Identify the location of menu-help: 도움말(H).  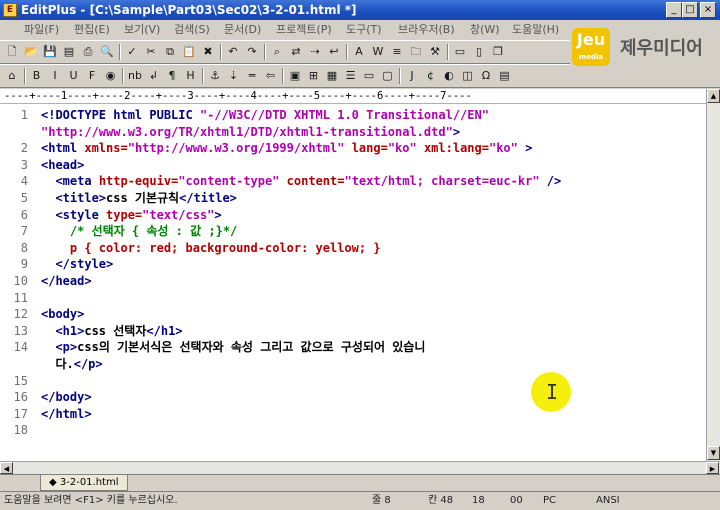
(535, 30).